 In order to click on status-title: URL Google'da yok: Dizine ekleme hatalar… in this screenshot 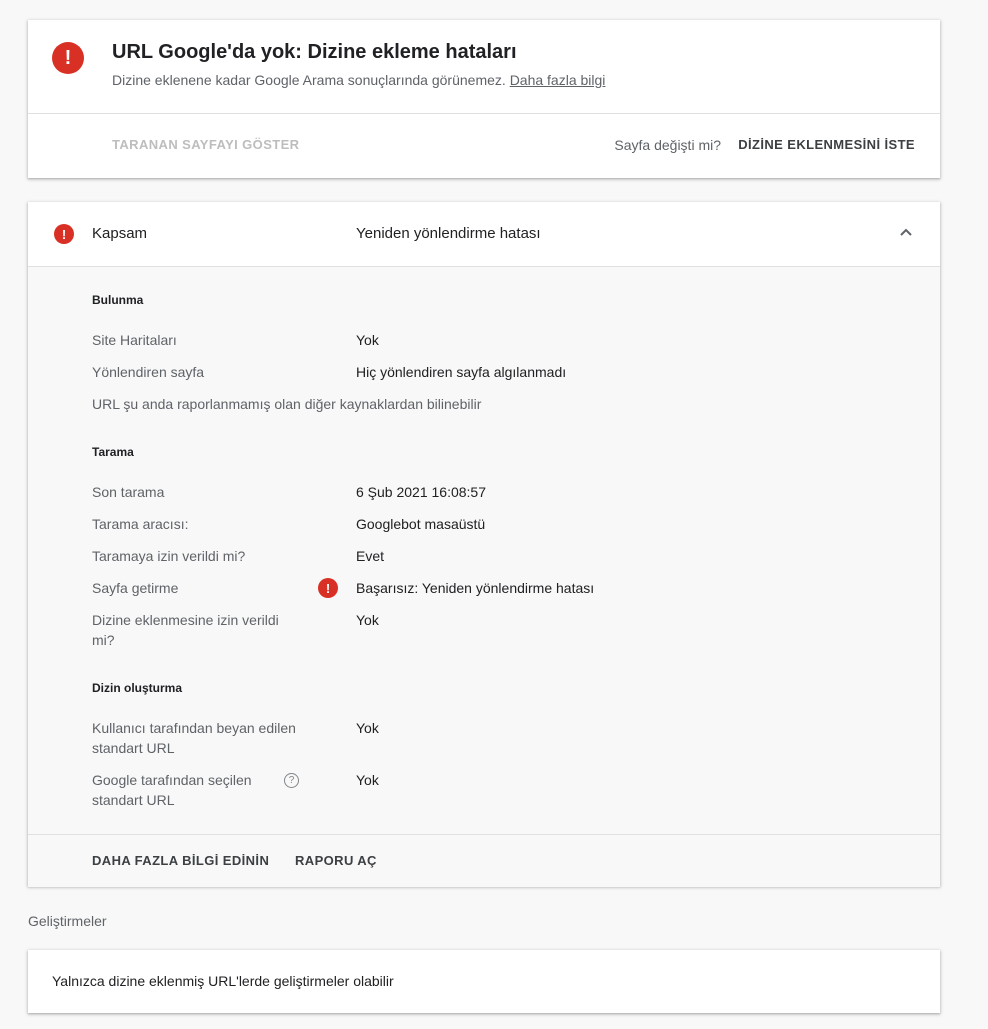, I will do `click(314, 52)`.